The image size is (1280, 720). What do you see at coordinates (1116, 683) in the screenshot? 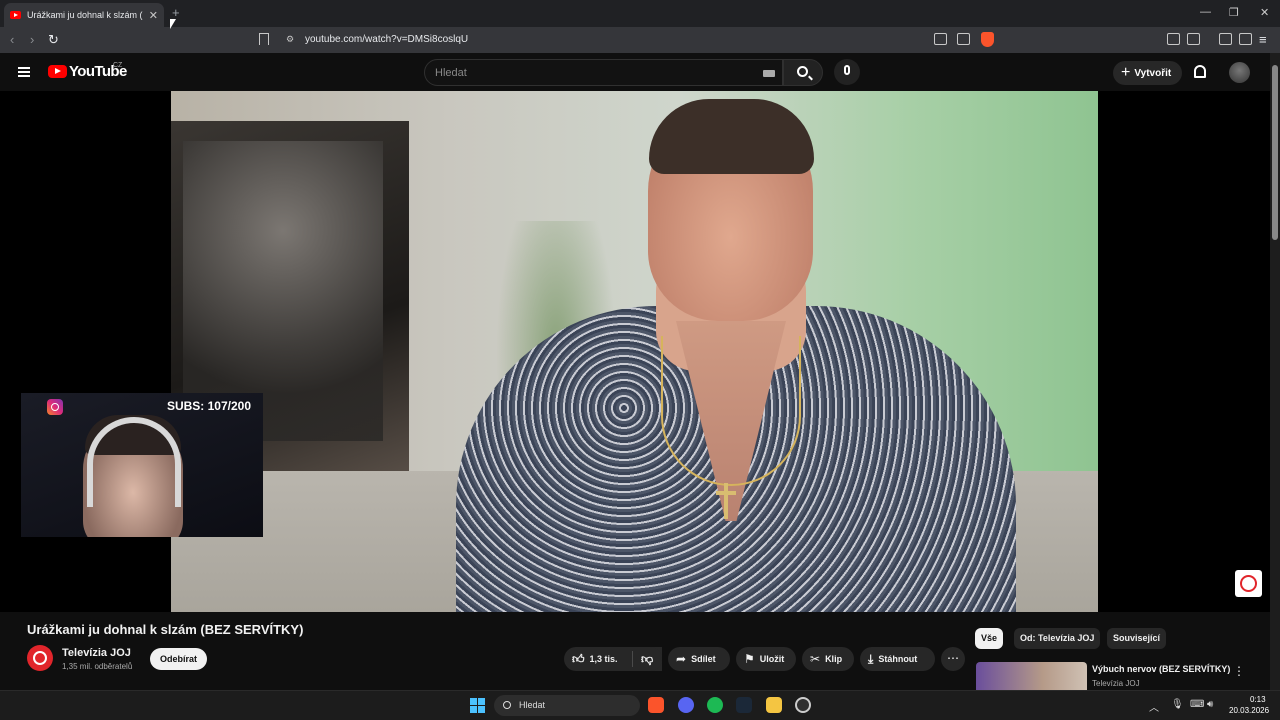
I see `recommendation-channel: Televízia JOJ` at bounding box center [1116, 683].